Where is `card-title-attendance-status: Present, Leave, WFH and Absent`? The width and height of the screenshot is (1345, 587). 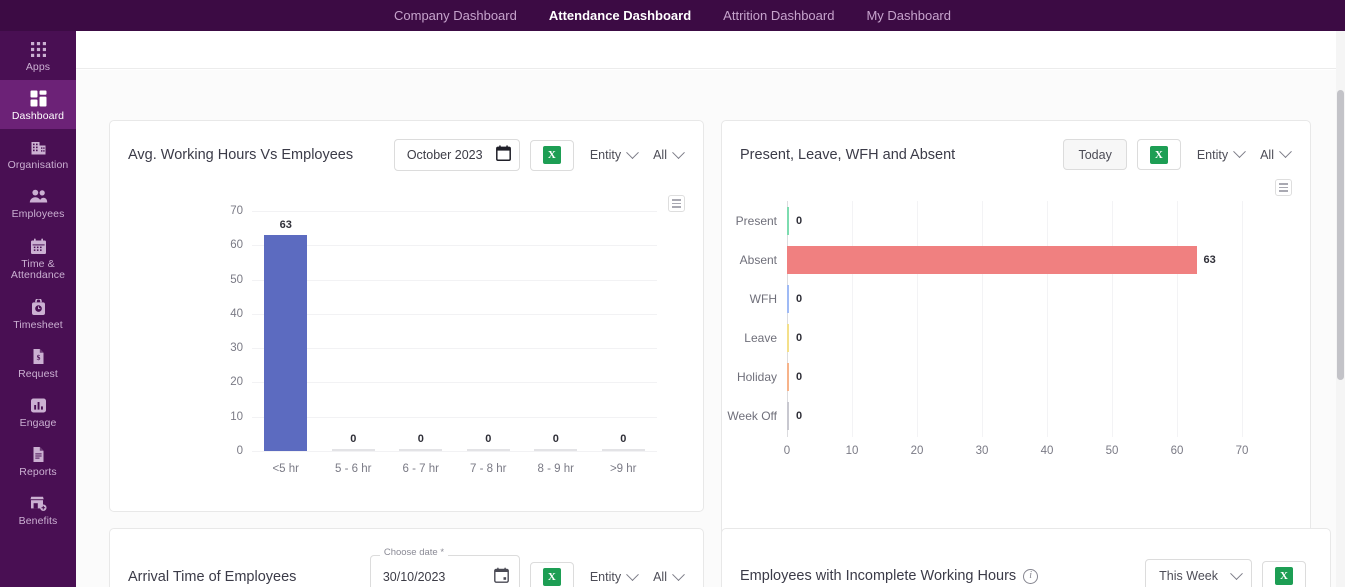
card-title-attendance-status: Present, Leave, WFH and Absent is located at coordinates (848, 154).